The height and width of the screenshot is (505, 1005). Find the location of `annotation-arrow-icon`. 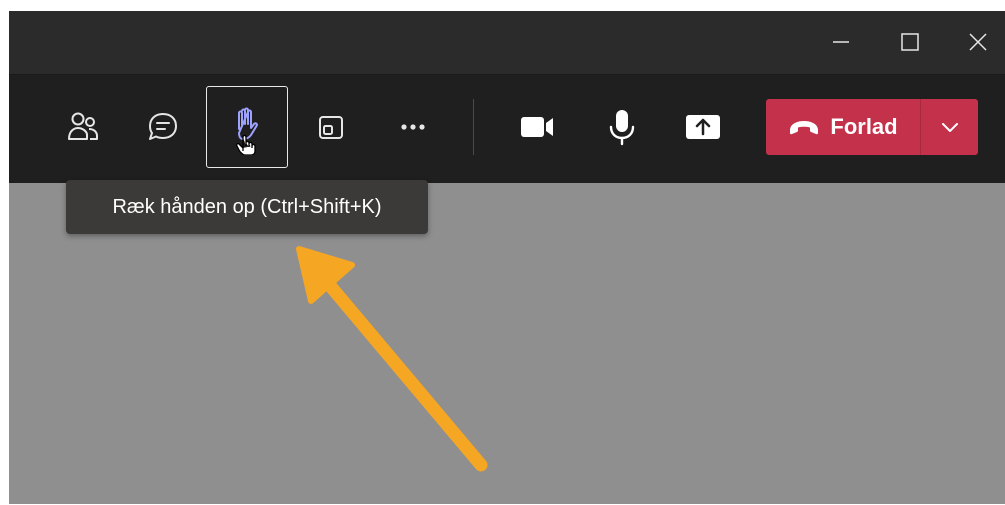

annotation-arrow-icon is located at coordinates (392, 359).